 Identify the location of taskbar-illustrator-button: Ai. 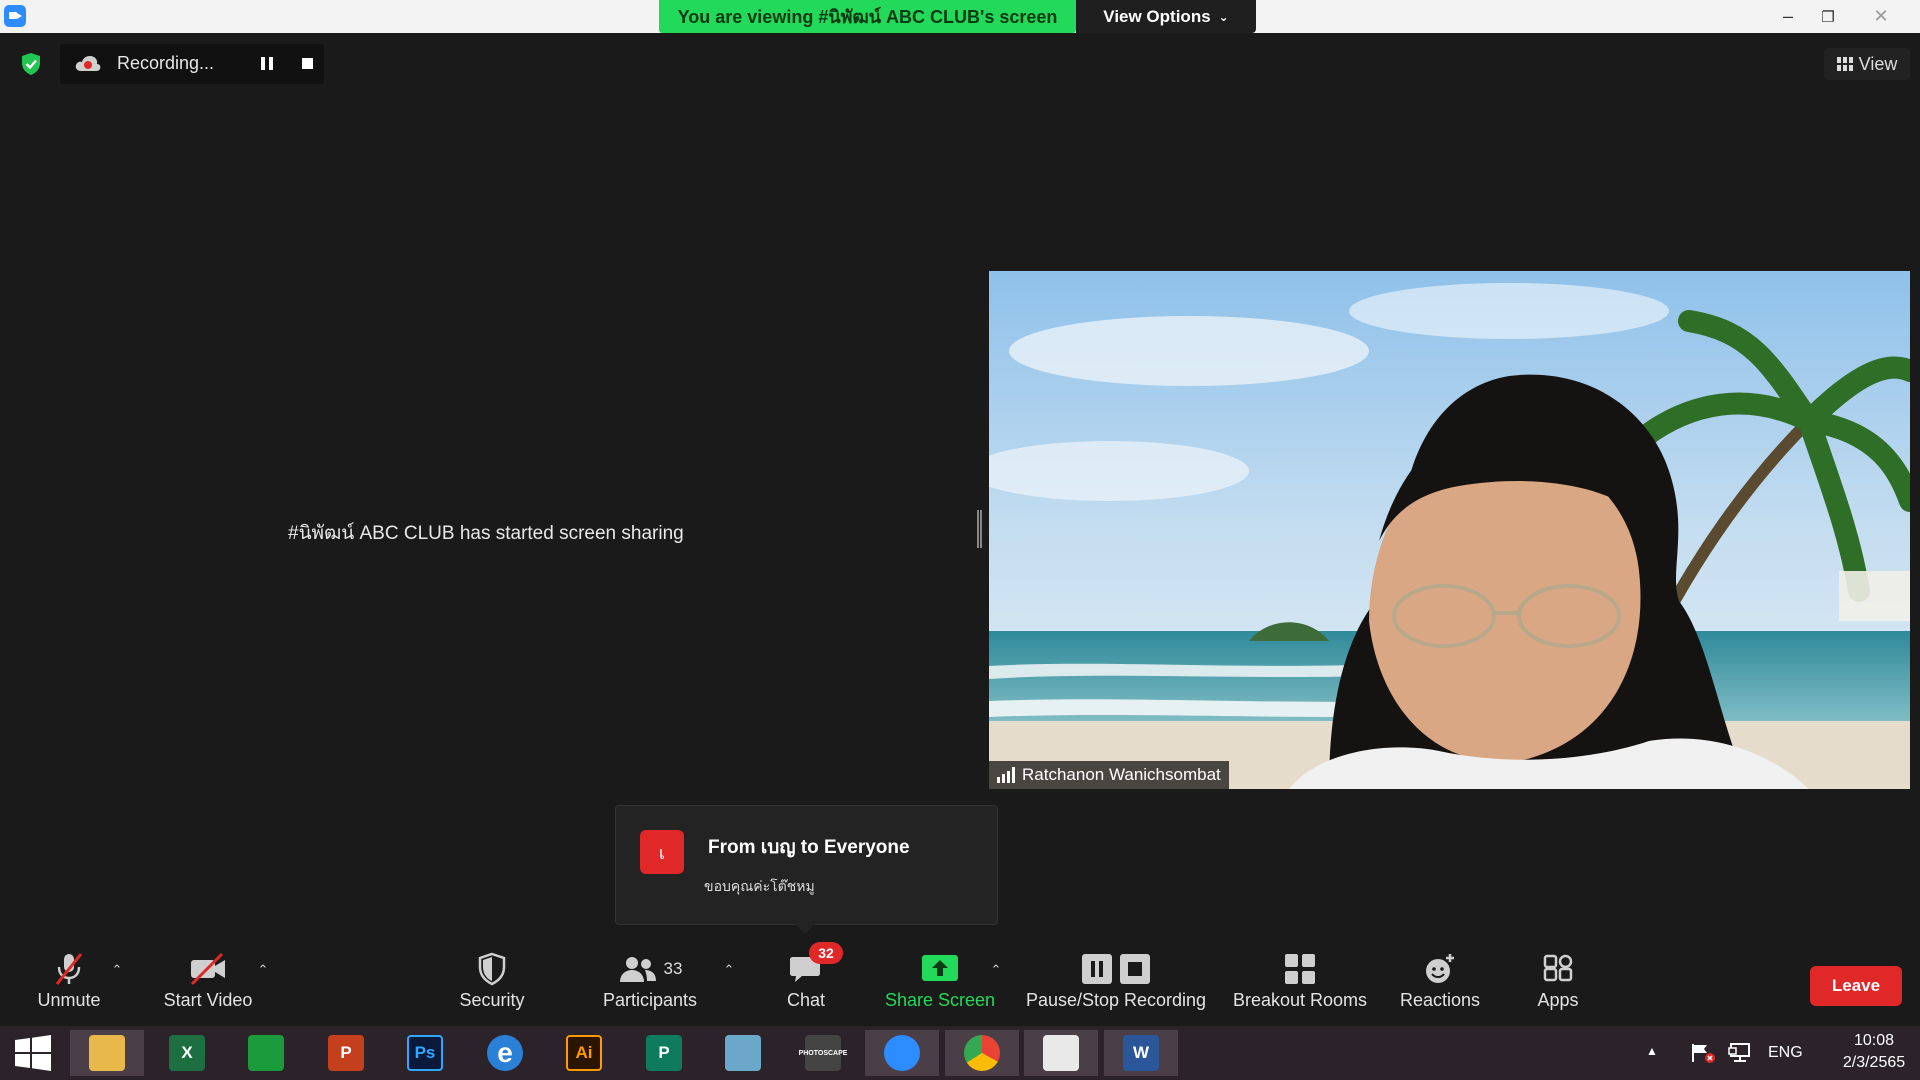
(584, 1053).